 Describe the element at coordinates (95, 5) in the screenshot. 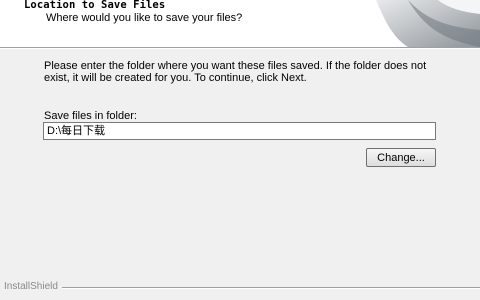

I see `header-title: Location to Save Files` at that location.